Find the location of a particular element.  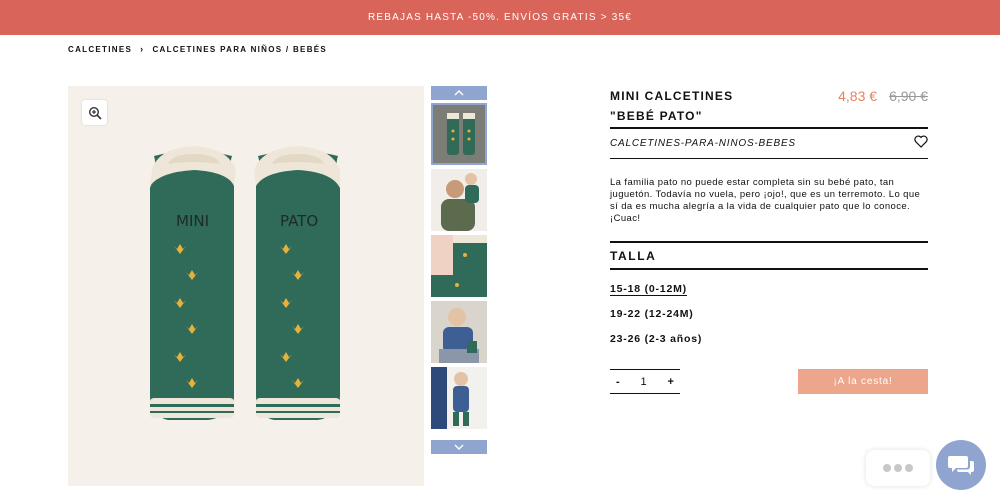

breadcrumb-item-calcetines: CALCETINES is located at coordinates (100, 49).